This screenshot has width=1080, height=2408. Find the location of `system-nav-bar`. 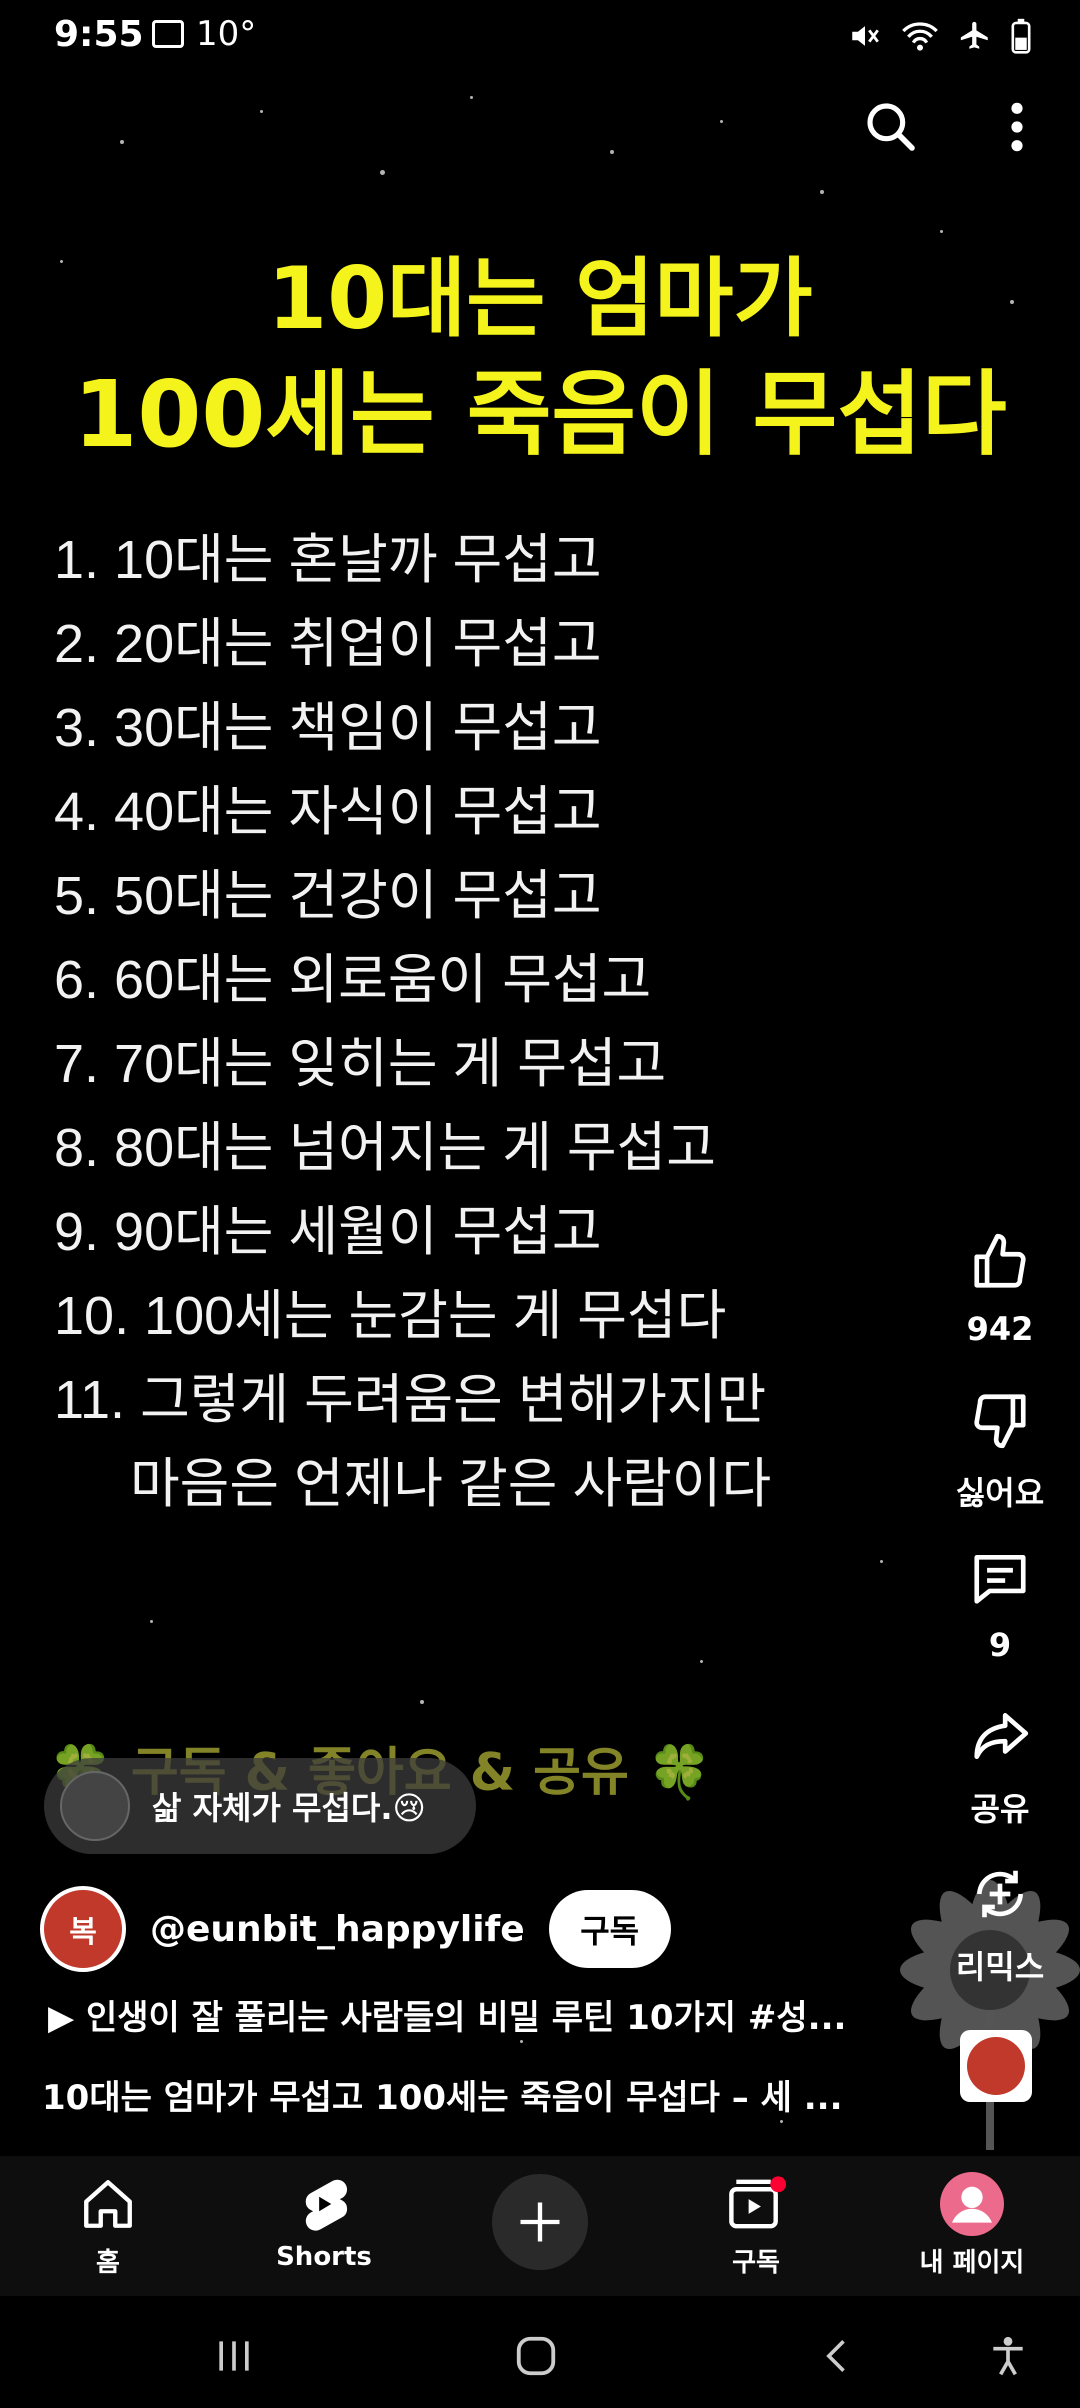

system-nav-bar is located at coordinates (540, 2352).